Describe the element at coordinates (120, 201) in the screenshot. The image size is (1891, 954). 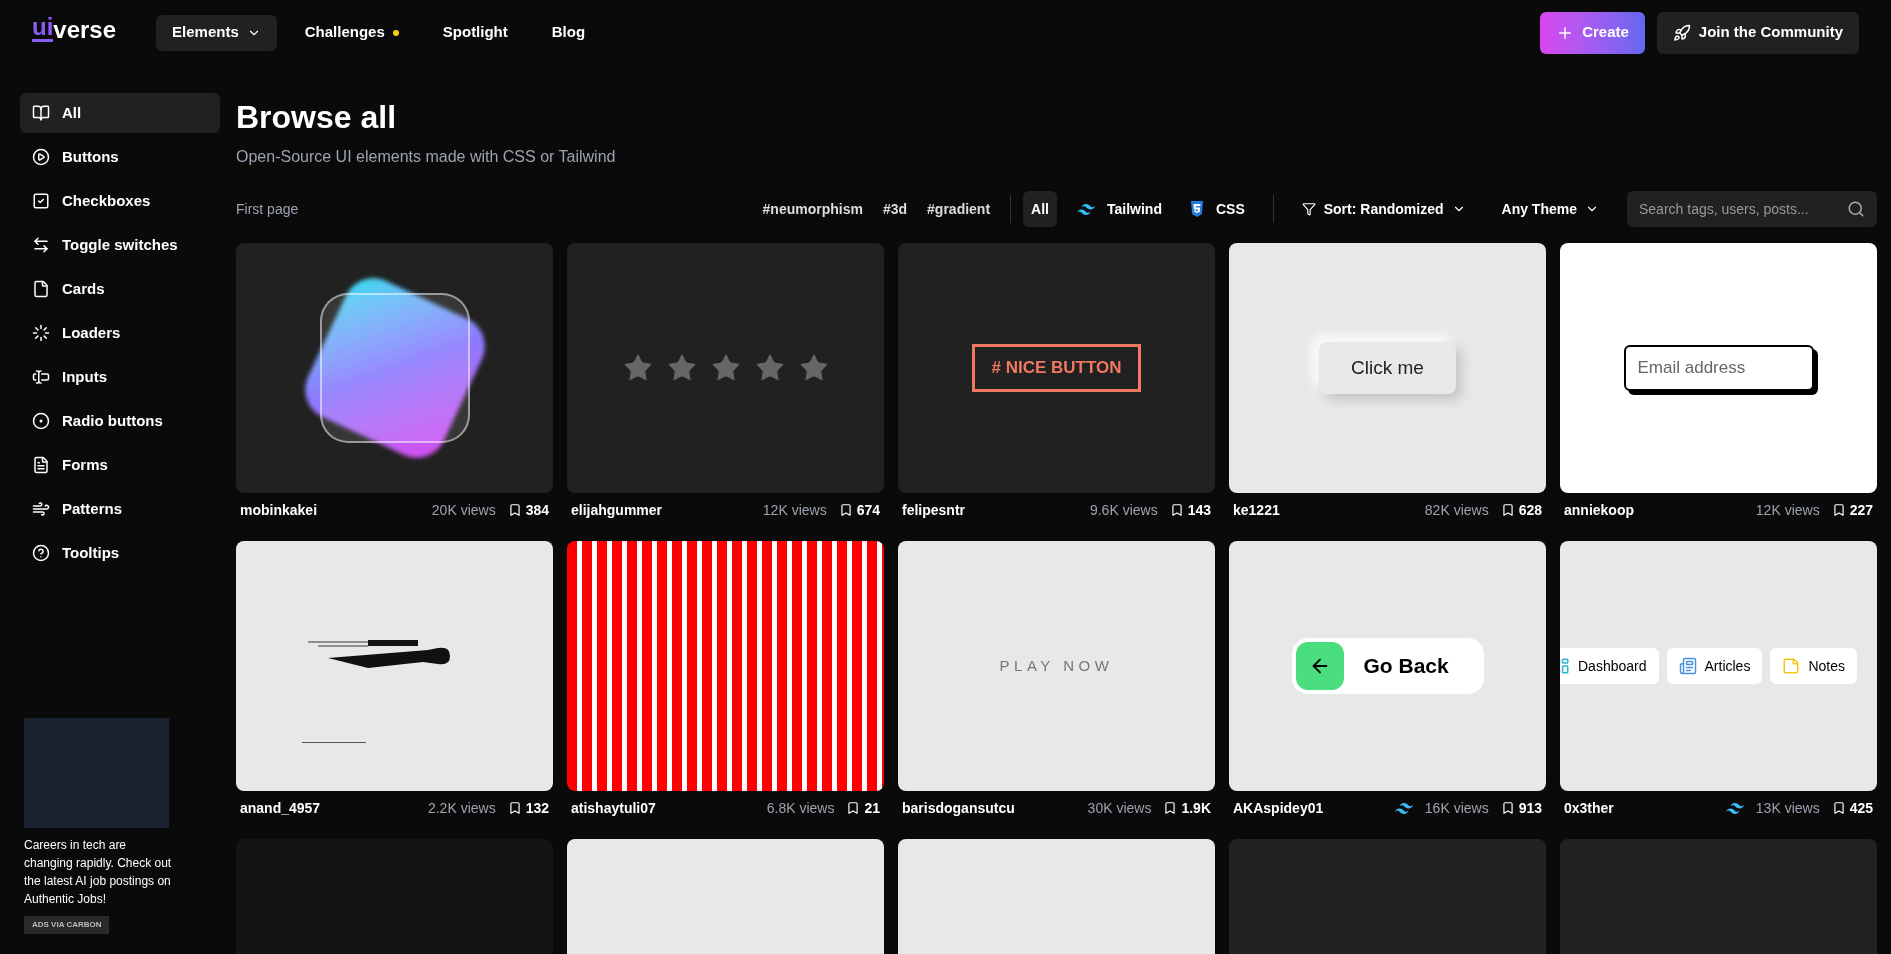
I see `sidebar-item: Checkboxes` at that location.